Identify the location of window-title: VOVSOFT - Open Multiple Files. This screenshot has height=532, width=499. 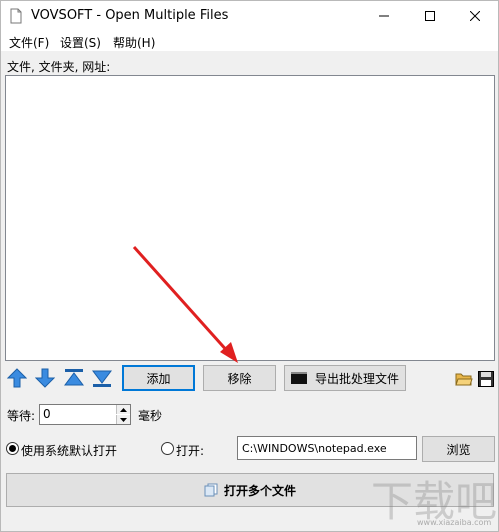
(130, 15).